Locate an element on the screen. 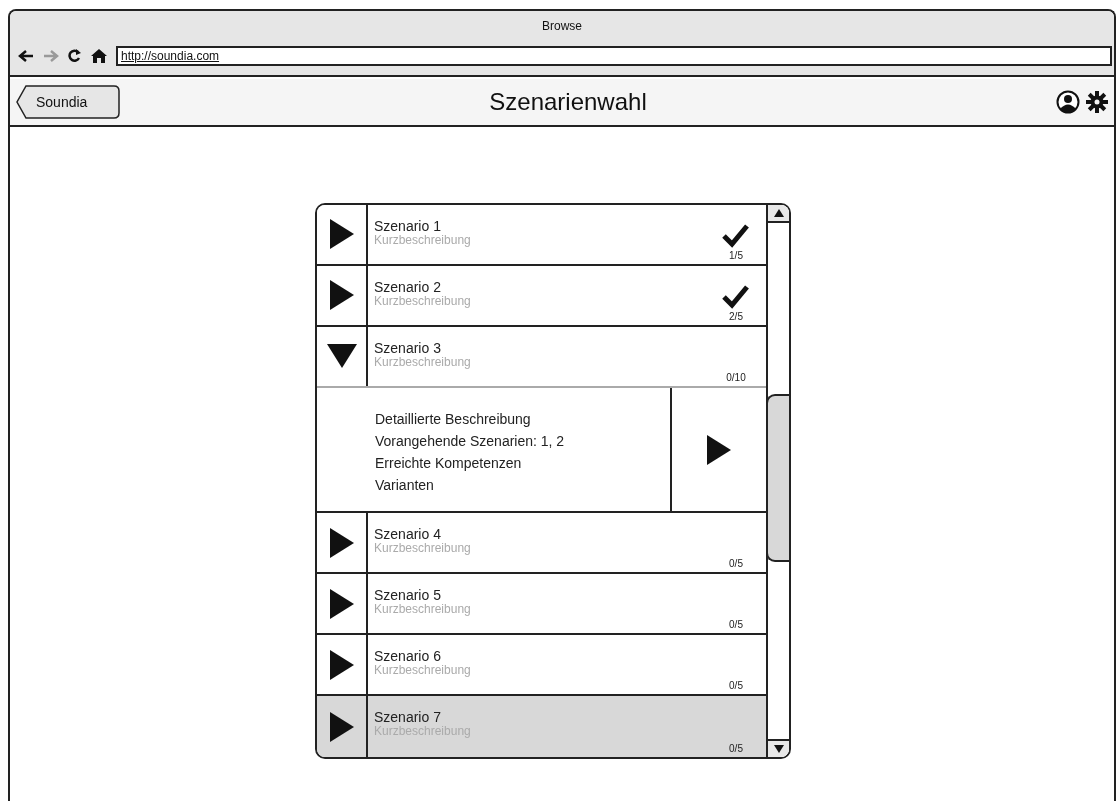 This screenshot has height=801, width=1118. scroll-up-button is located at coordinates (778, 214).